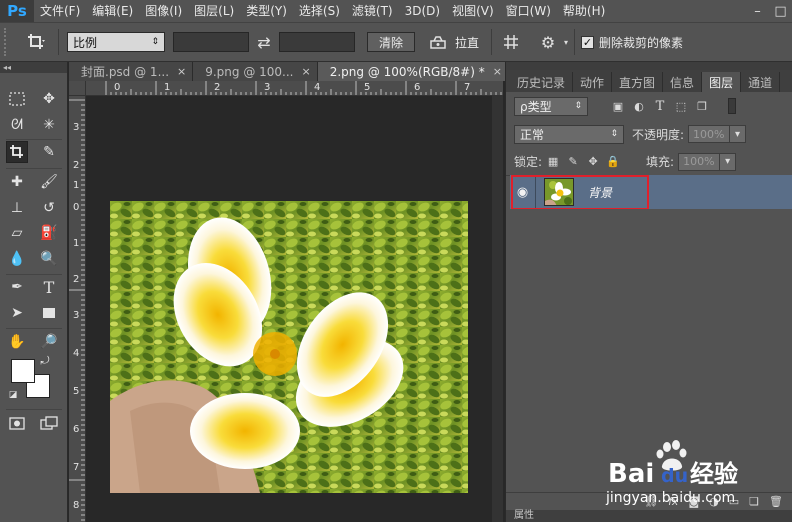 The width and height of the screenshot is (792, 522). What do you see at coordinates (294, 88) in the screenshot?
I see `horizontal-ruler: 0 1 2 3 4 5 6 7` at bounding box center [294, 88].